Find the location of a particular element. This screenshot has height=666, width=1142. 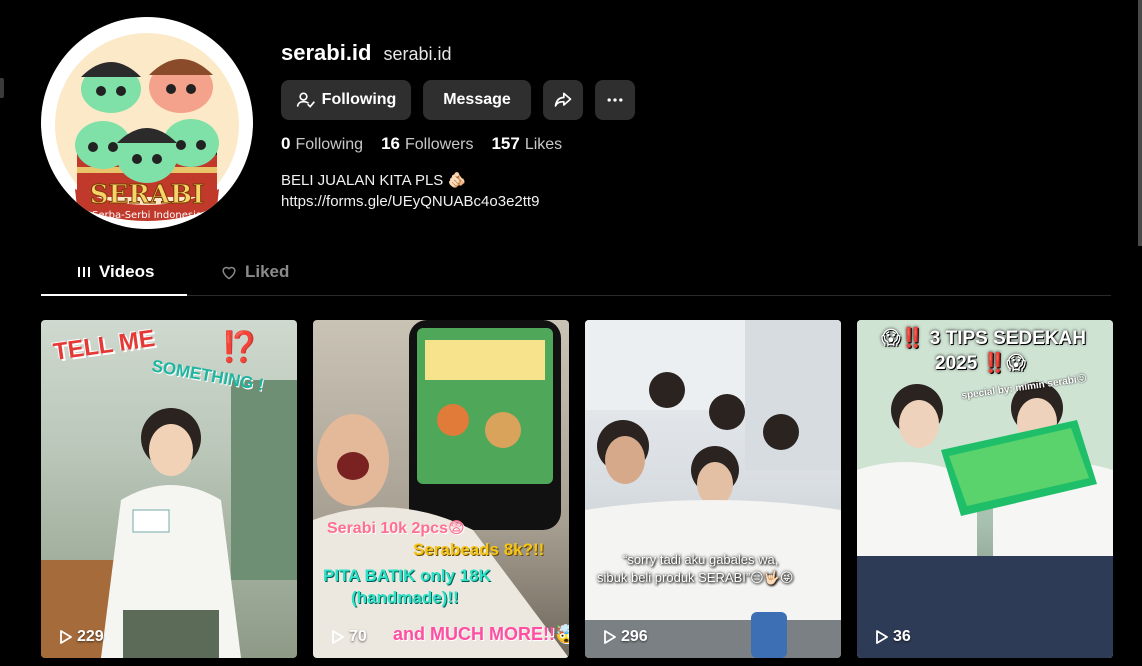

following-button-label: Following is located at coordinates (359, 99).